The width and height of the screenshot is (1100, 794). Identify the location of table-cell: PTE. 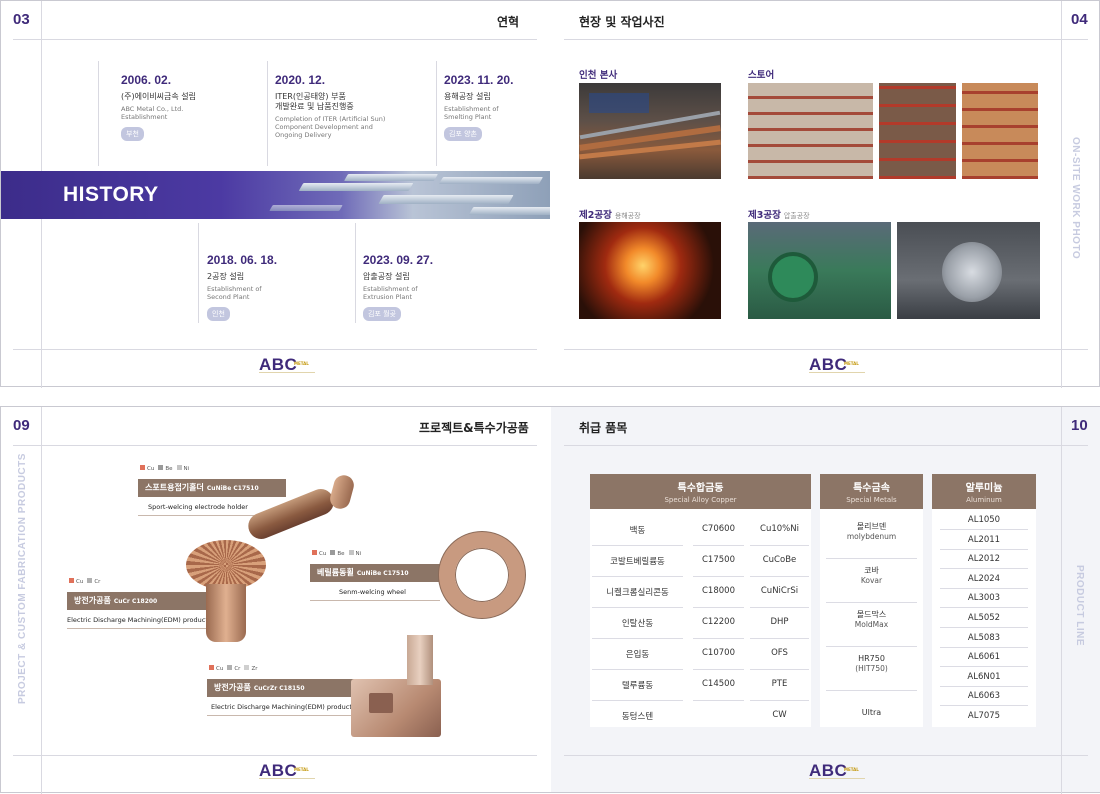
(779, 684).